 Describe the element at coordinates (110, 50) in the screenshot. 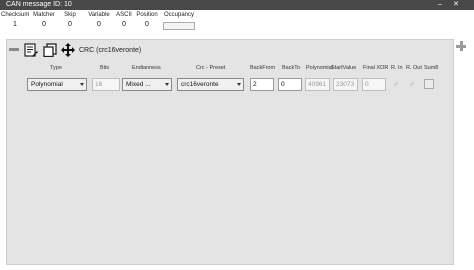

I see `block-title: CRC (crc16veronte)` at that location.